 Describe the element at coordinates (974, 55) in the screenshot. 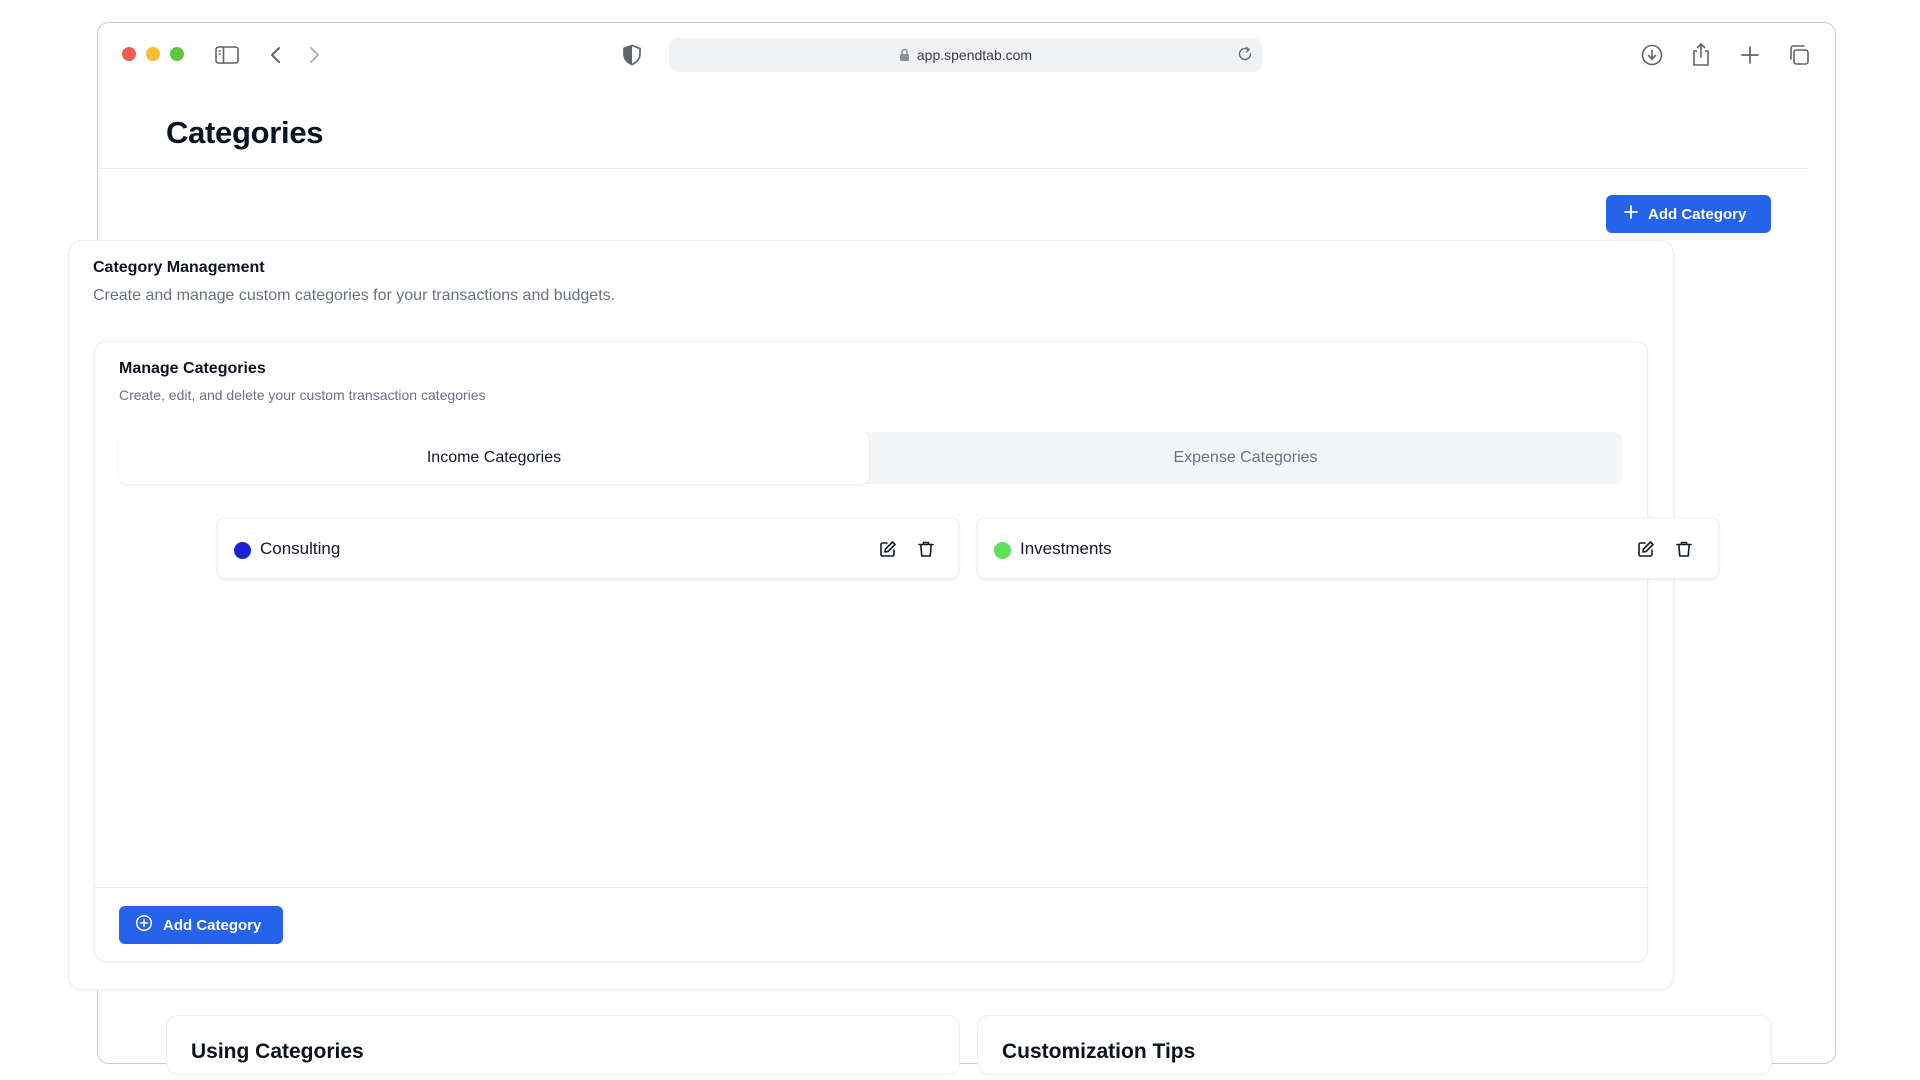

I see `url-text: app.spendtab.com` at that location.